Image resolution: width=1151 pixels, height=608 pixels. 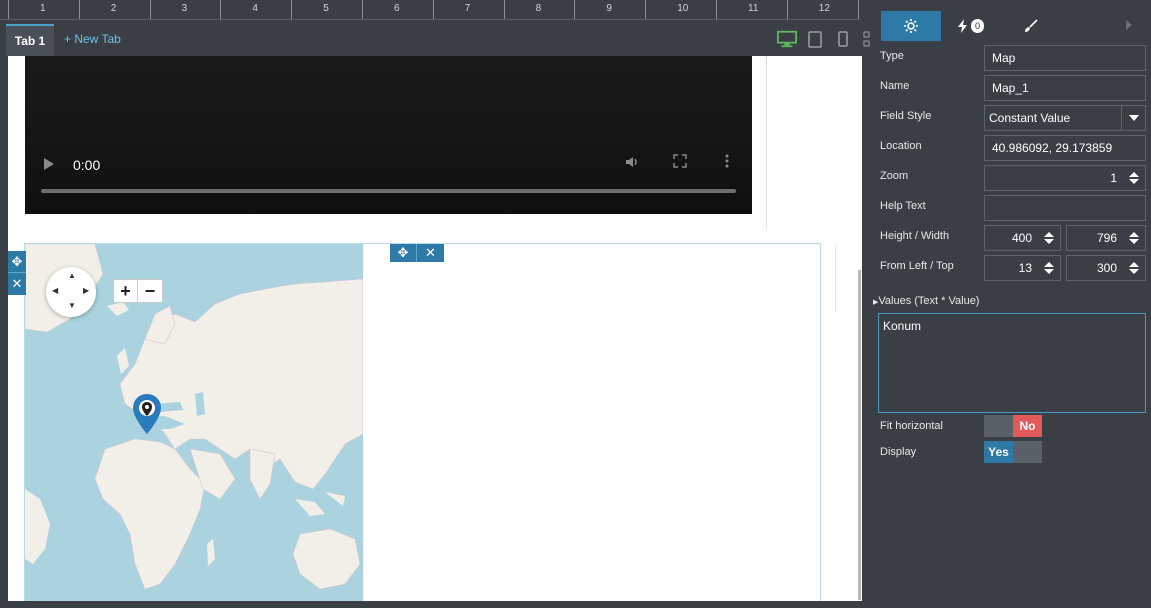 What do you see at coordinates (1013, 426) in the screenshot?
I see `fit-horizontal-toggle: No` at bounding box center [1013, 426].